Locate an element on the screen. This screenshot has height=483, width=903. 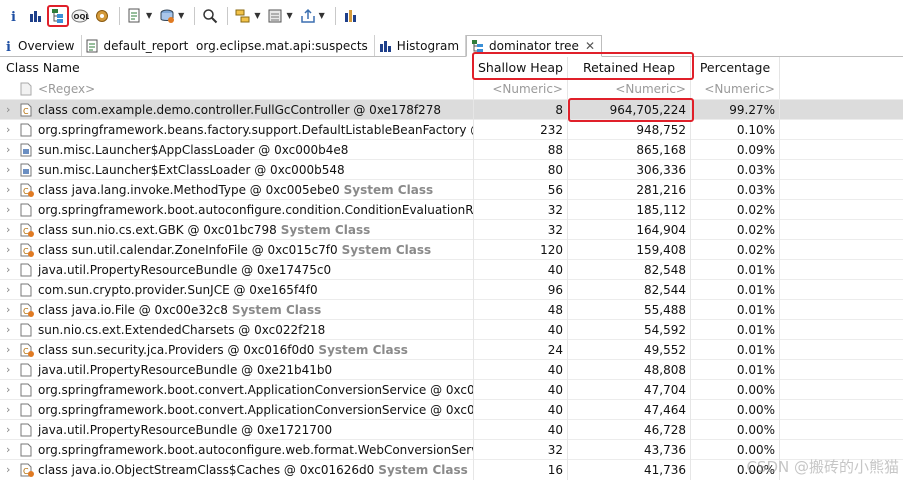
regex-filter-input: <Regex> is located at coordinates (237, 89).